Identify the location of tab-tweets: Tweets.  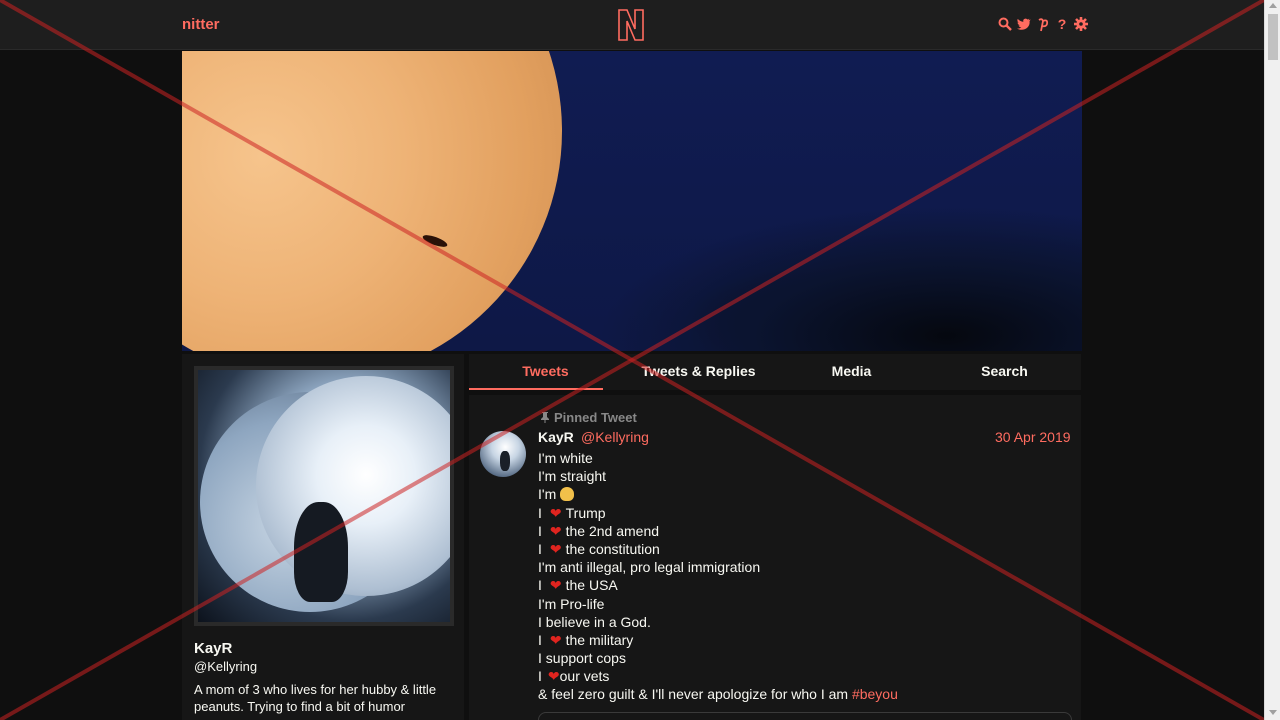
(545, 372).